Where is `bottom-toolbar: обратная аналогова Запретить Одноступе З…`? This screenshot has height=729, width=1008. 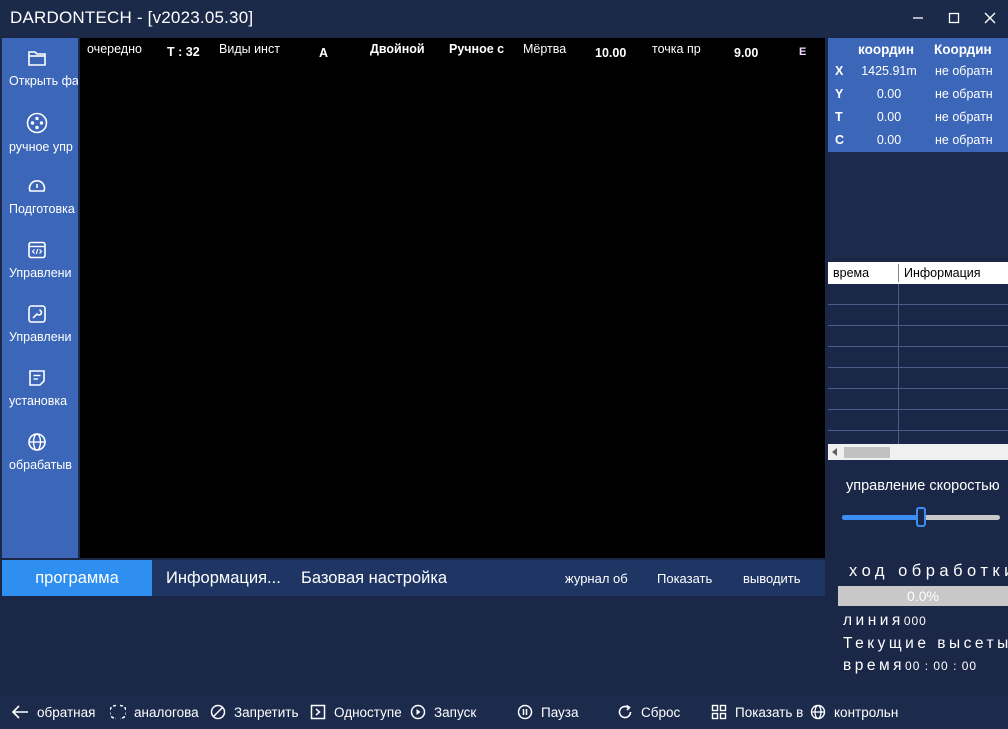
bottom-toolbar: обратная аналогова Запретить Одноступе З… is located at coordinates (504, 712).